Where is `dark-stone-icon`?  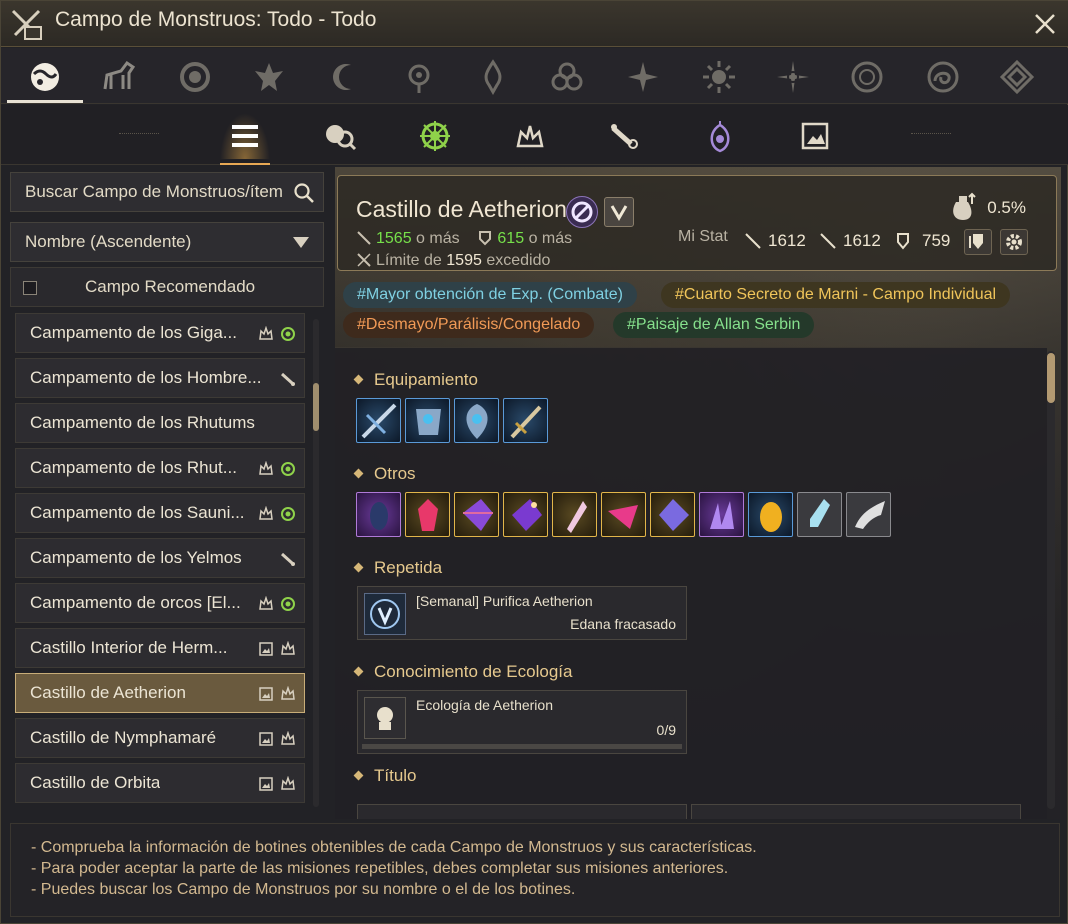
dark-stone-icon is located at coordinates (378, 514).